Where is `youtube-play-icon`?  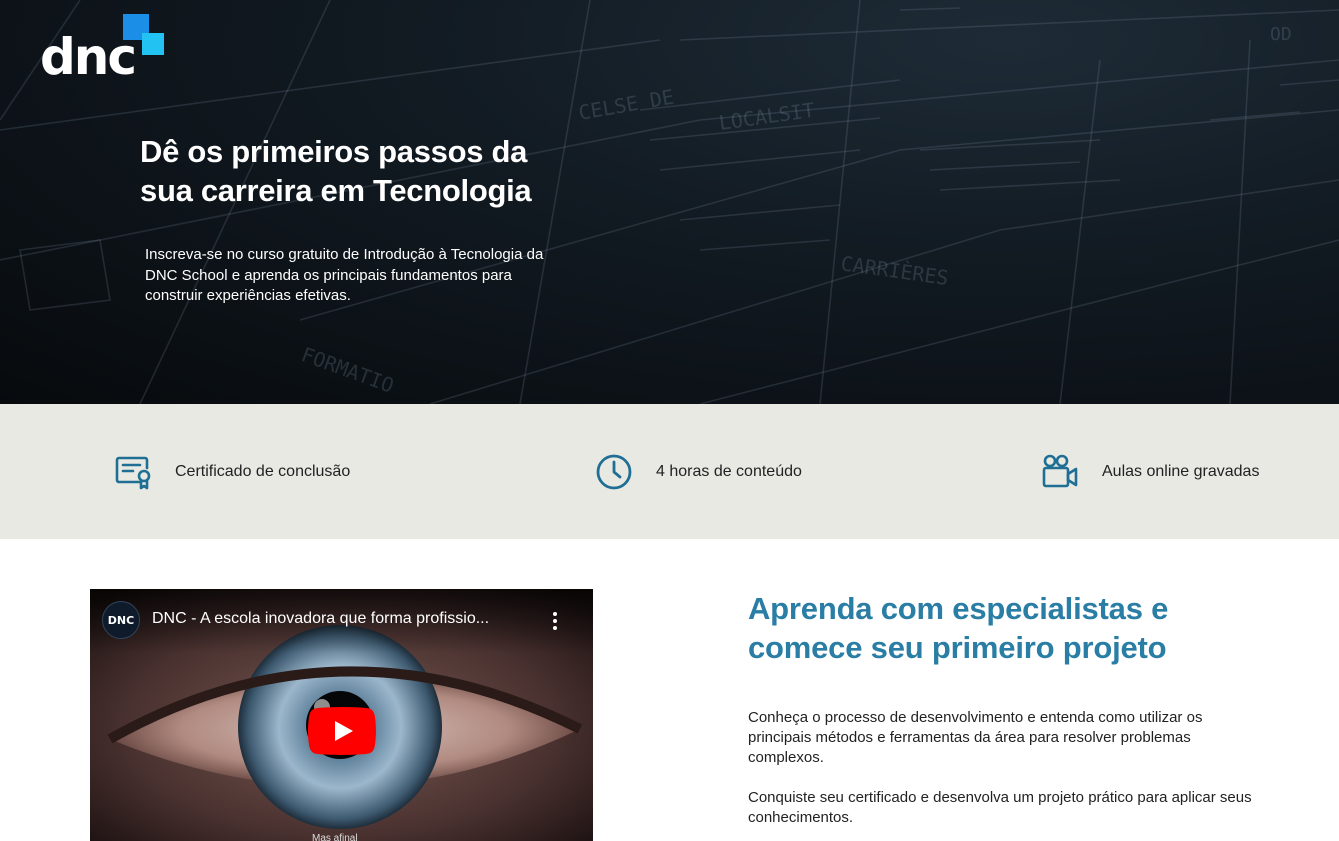
youtube-play-icon is located at coordinates (342, 731).